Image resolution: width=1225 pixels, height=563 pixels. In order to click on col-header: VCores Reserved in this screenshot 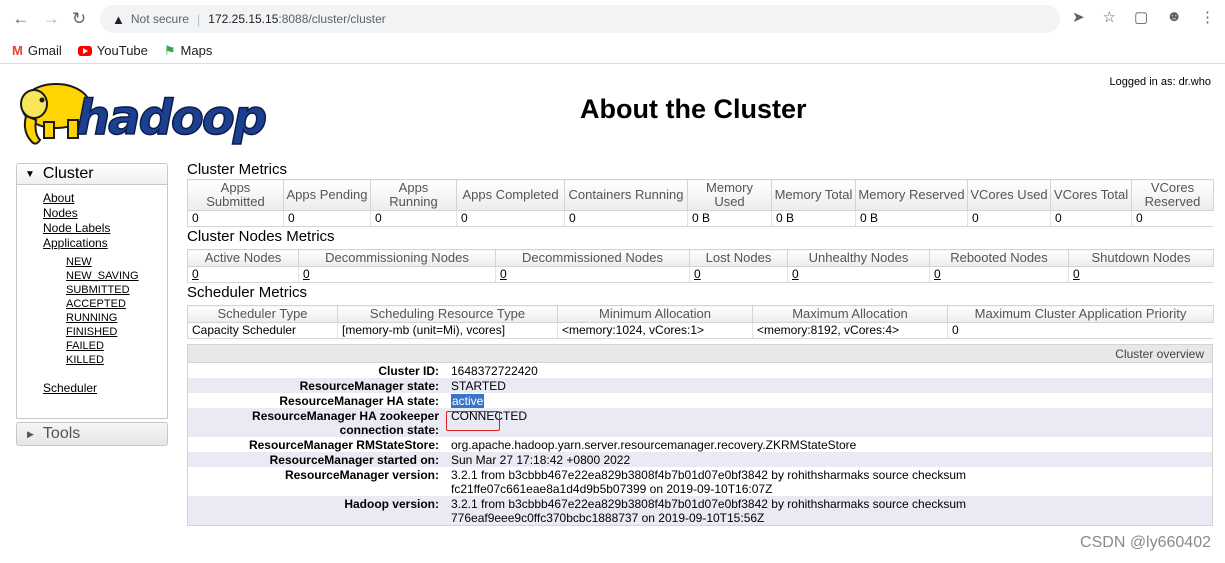, I will do `click(1172, 195)`.